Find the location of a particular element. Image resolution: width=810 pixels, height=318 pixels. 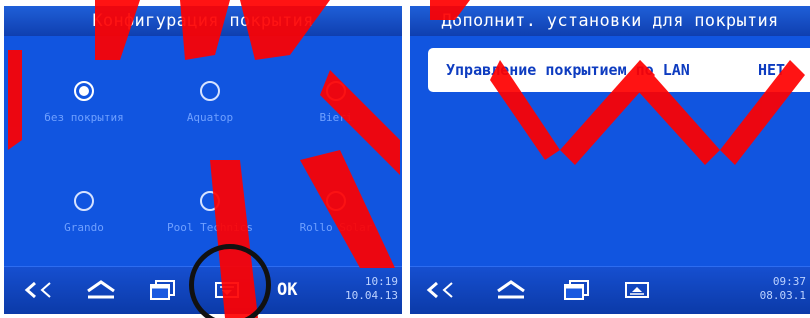

right-bottom-bar: 09:37 08.03.1 is located at coordinates (610, 290).